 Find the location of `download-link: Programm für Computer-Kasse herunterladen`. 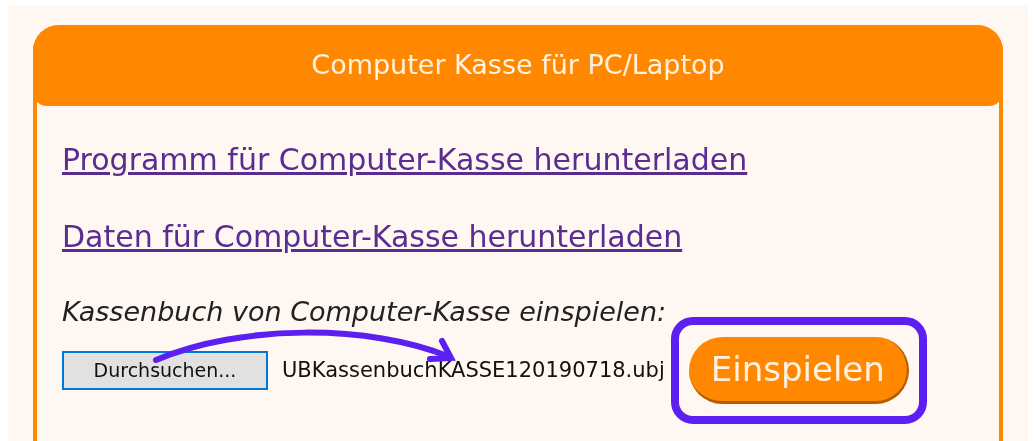

download-link: Programm für Computer-Kasse herunterladen is located at coordinates (405, 160).